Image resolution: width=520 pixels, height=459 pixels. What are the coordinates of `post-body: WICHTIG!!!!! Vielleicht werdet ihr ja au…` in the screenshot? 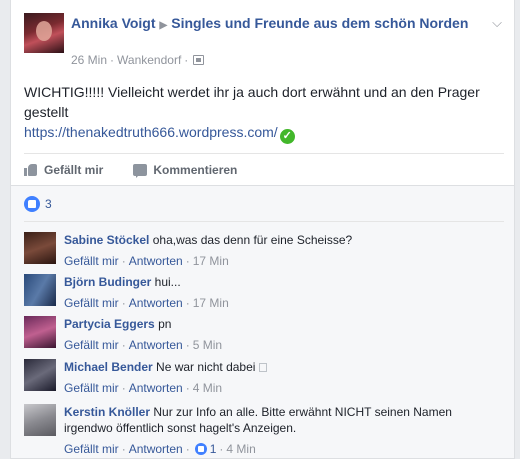 It's located at (264, 113).